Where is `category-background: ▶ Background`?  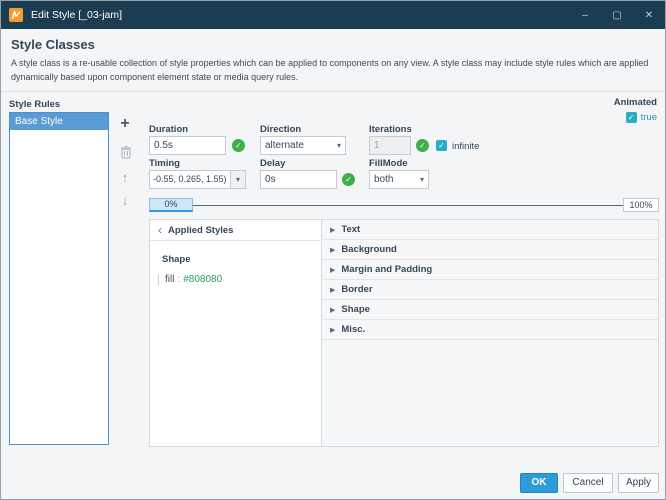
category-background: ▶ Background is located at coordinates (490, 250).